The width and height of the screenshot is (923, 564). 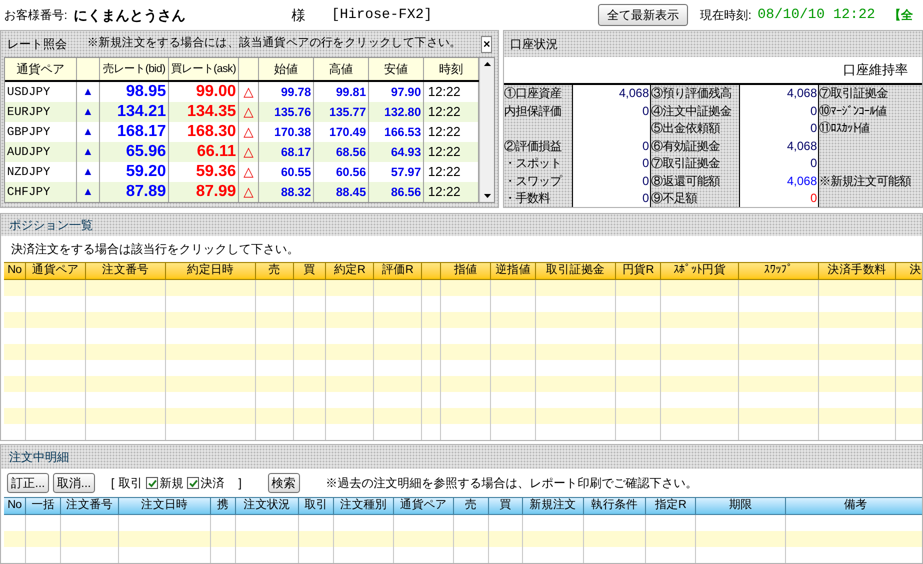 What do you see at coordinates (487, 196) in the screenshot?
I see `scroll-down-icon` at bounding box center [487, 196].